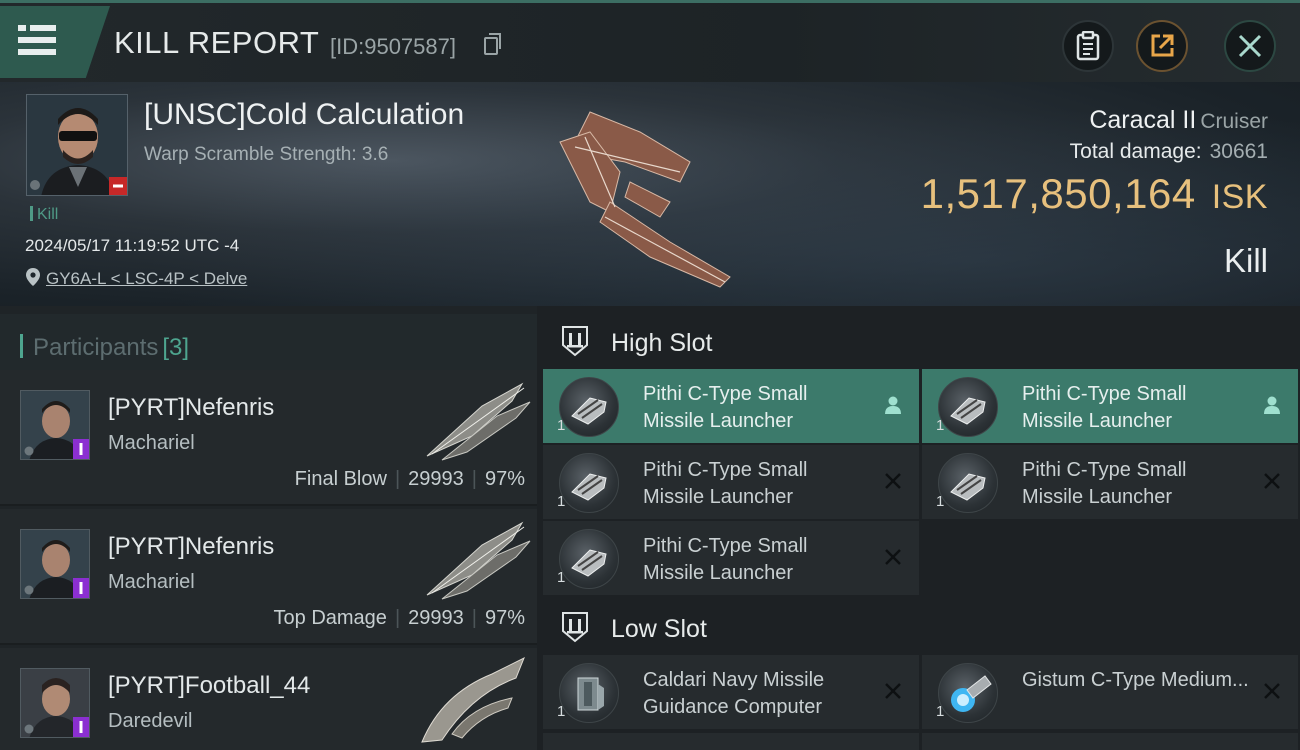 This screenshot has height=750, width=1300. Describe the element at coordinates (1135, 151) in the screenshot. I see `total-damage-label: Total damage:` at that location.